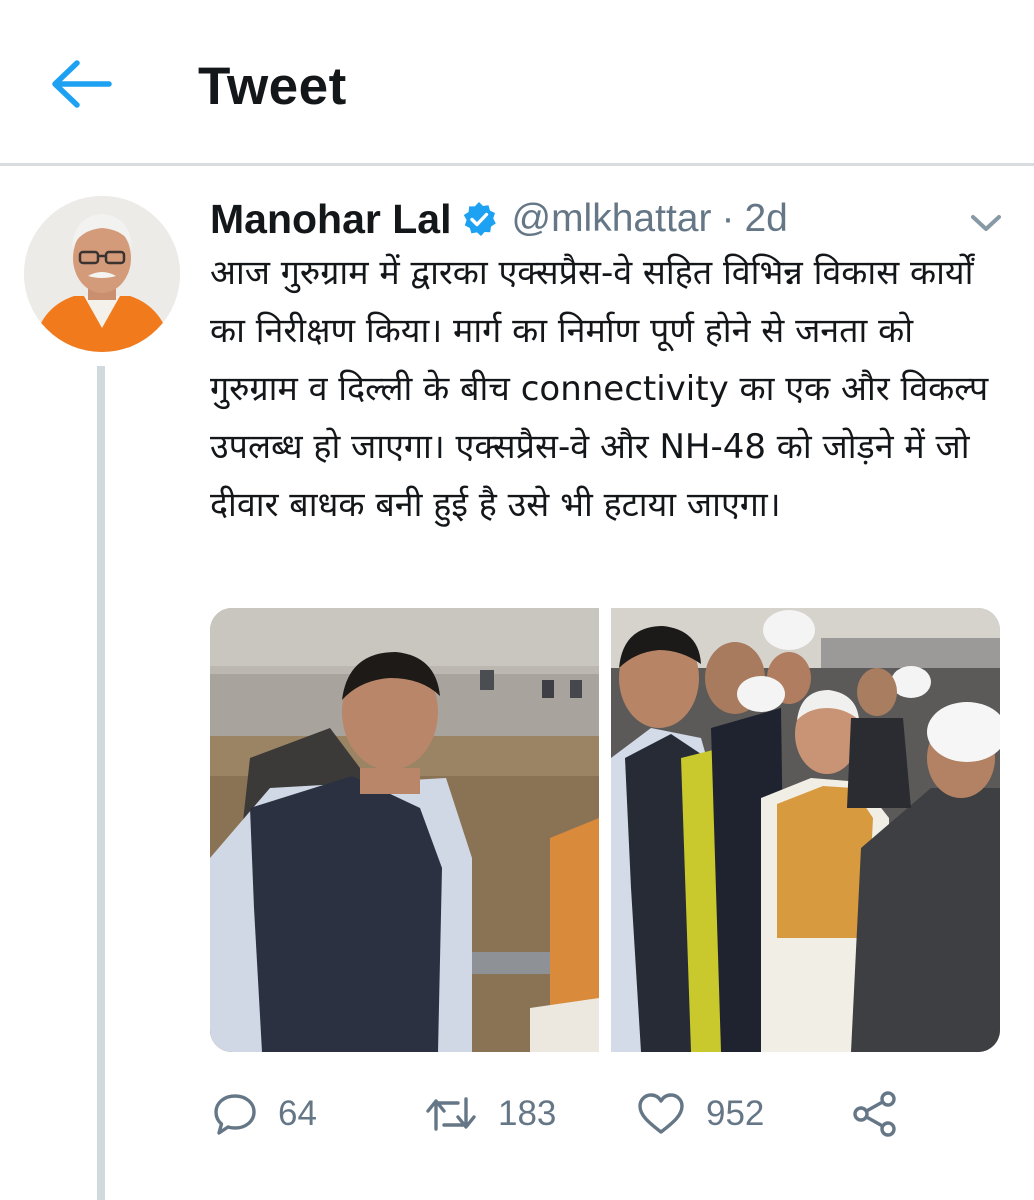 This screenshot has width=1034, height=1200. I want to click on author-avatar, so click(102, 274).